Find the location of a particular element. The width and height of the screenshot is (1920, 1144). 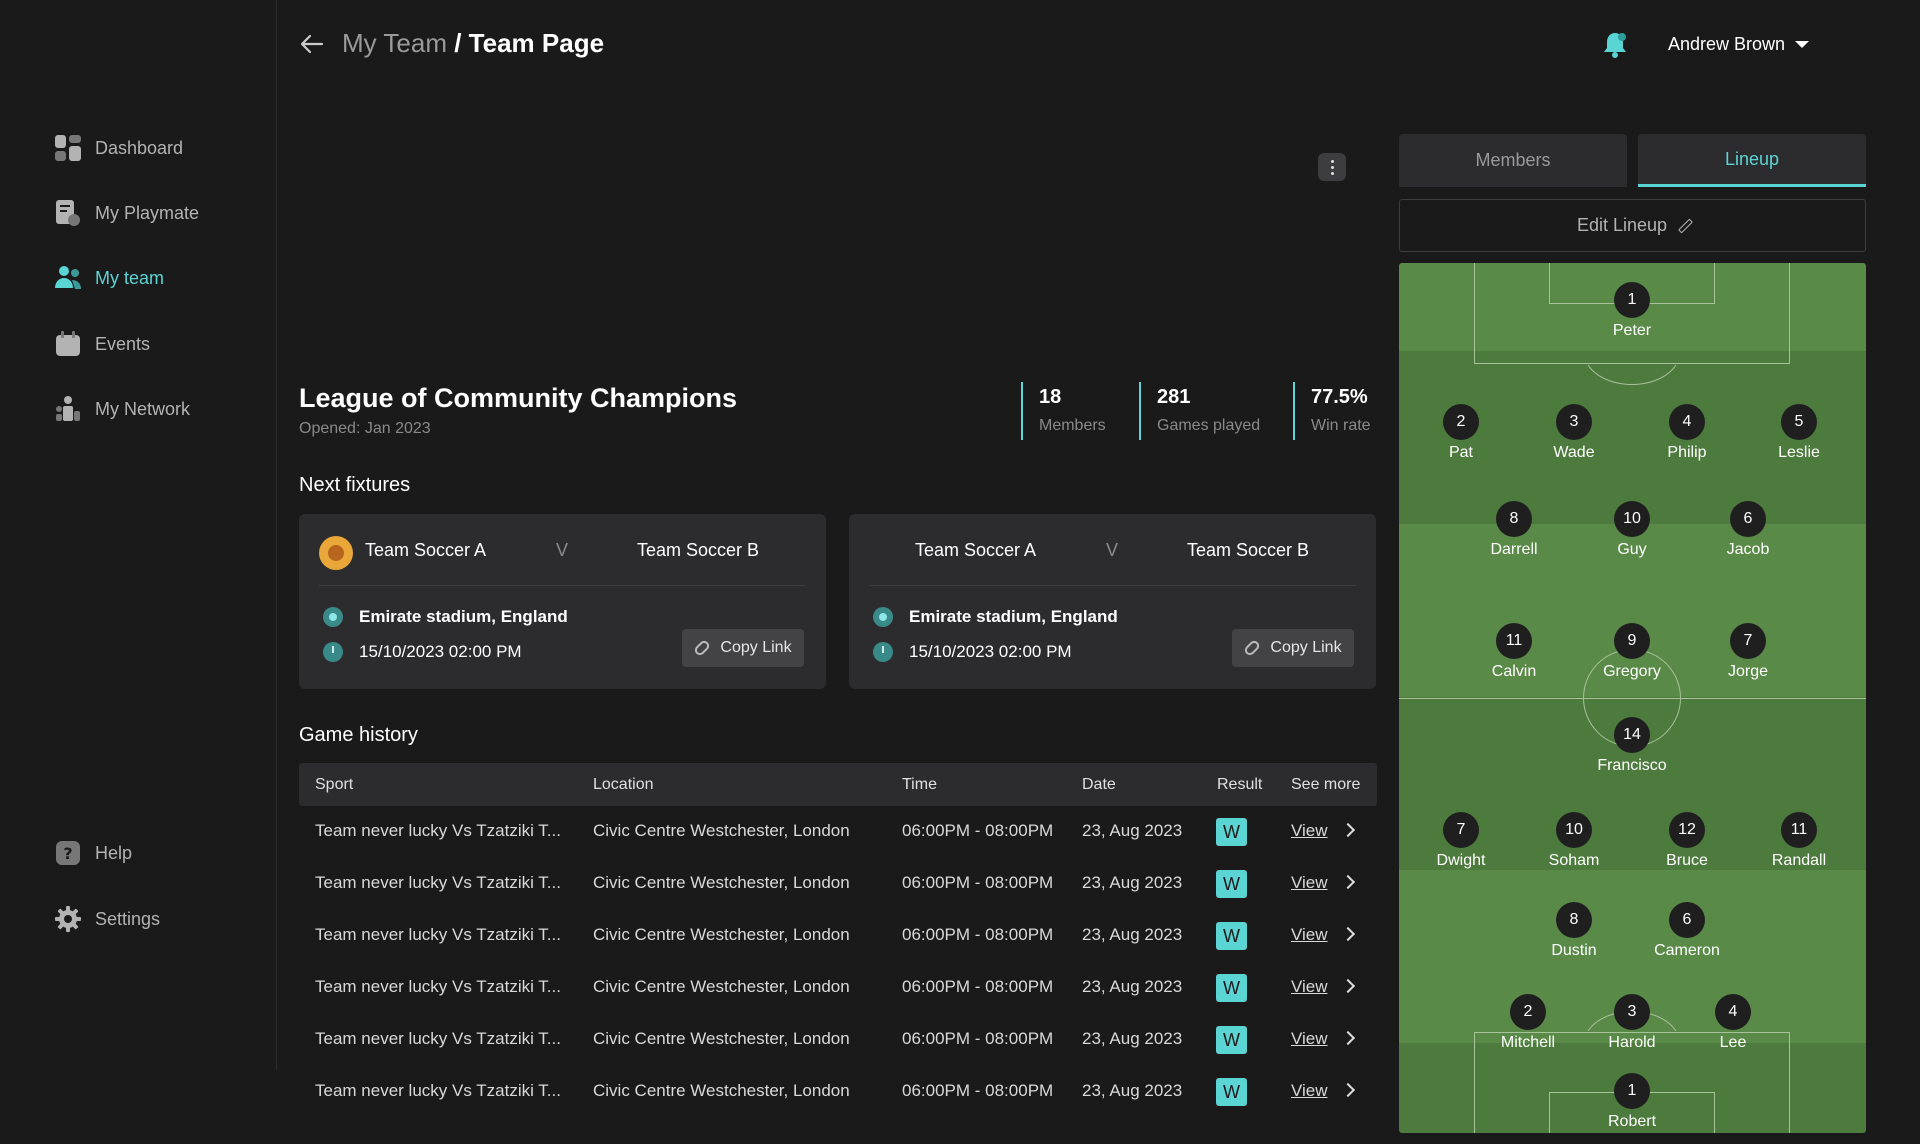

user-name: Andrew Brown is located at coordinates (1727, 44).